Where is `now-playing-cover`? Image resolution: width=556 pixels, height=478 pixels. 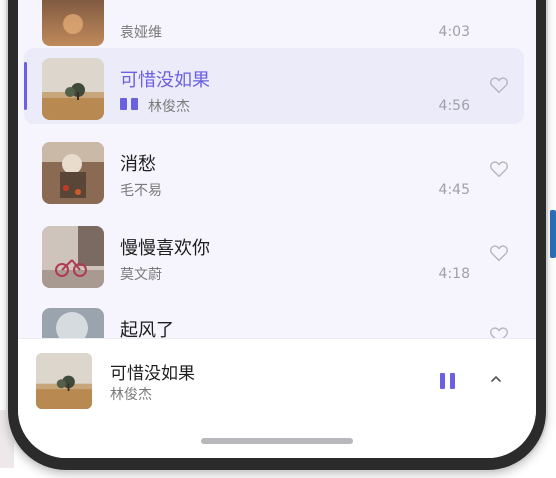 now-playing-cover is located at coordinates (64, 381).